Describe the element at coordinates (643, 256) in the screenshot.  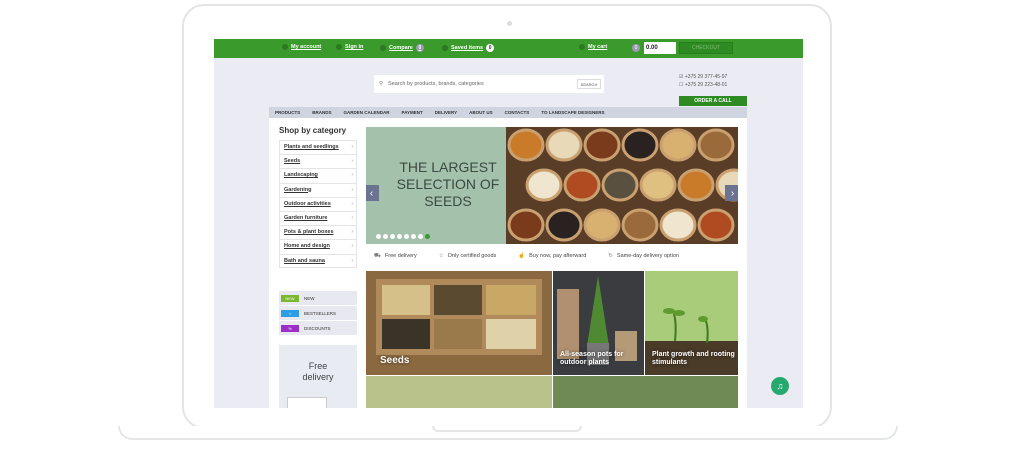
I see `feature-item: ↻ Same-day delivery option` at that location.